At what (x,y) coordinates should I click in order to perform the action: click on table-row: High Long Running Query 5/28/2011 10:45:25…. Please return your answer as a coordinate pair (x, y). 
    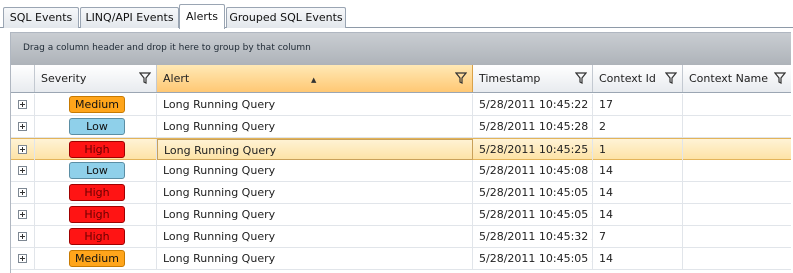
    Looking at the image, I should click on (401, 149).